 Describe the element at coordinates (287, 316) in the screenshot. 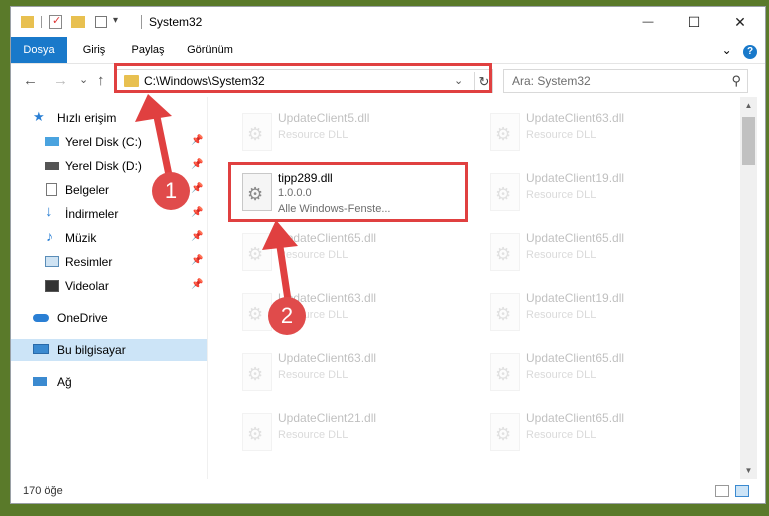

I see `step-2-badge: 2` at that location.